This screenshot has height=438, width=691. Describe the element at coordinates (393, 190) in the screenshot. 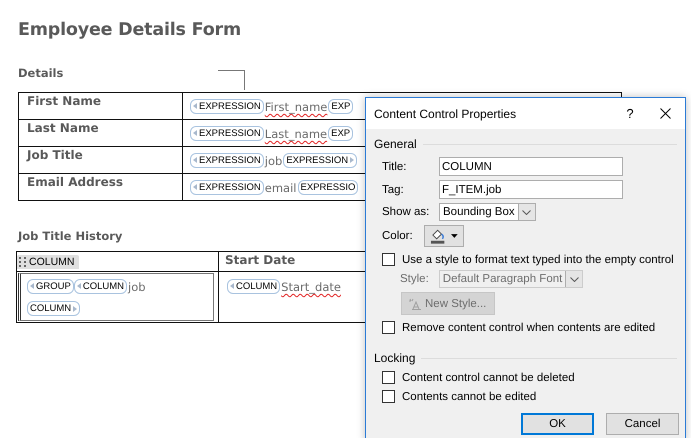

I see `field-label: Tag:` at that location.